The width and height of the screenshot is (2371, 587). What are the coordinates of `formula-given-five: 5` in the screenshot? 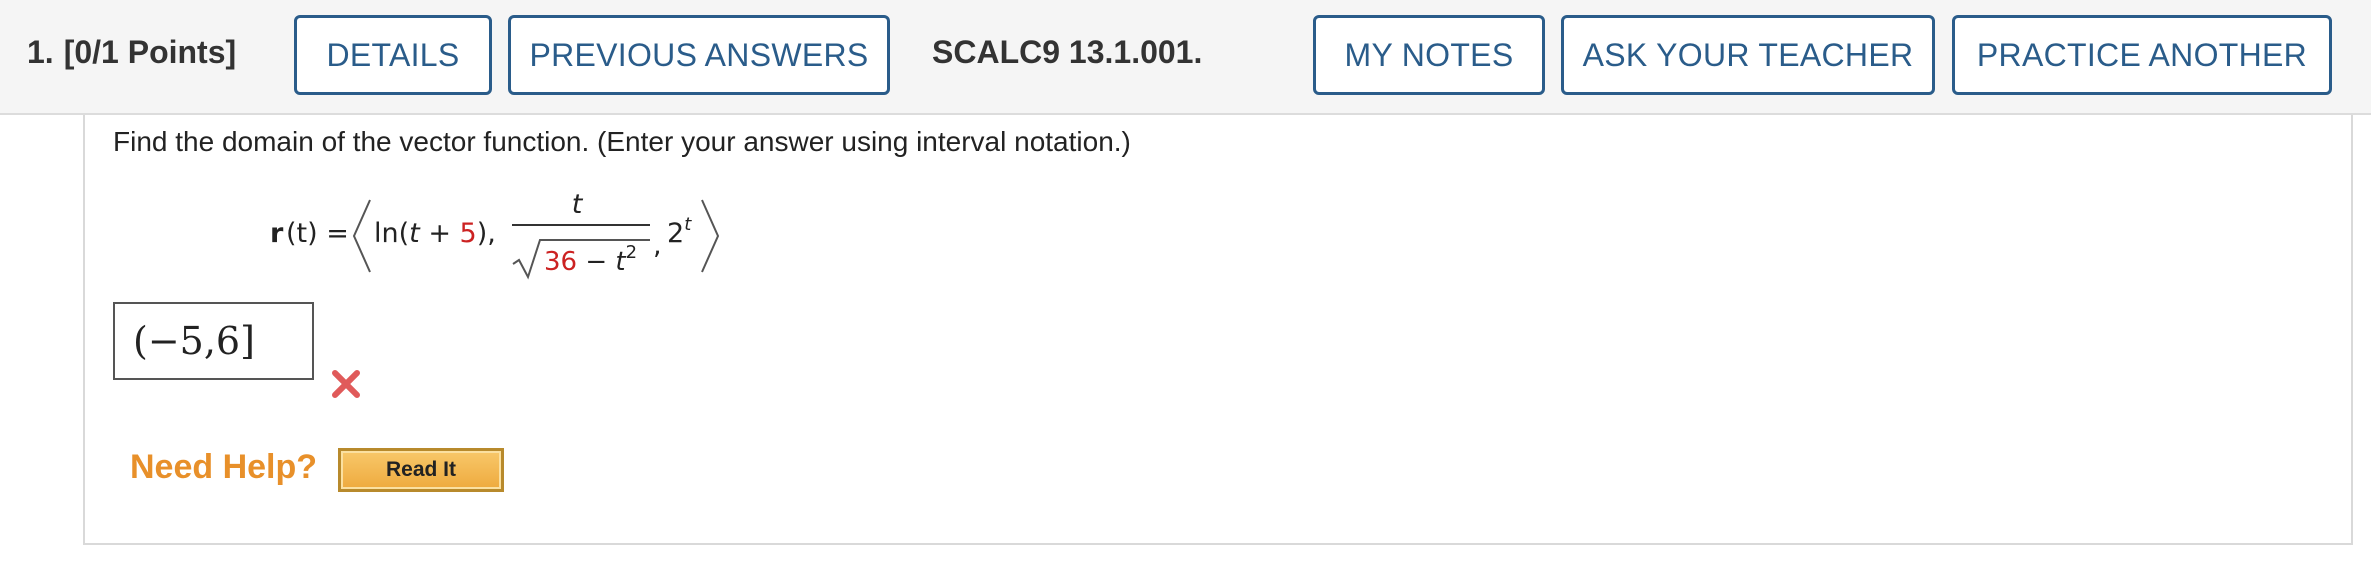 It's located at (468, 233).